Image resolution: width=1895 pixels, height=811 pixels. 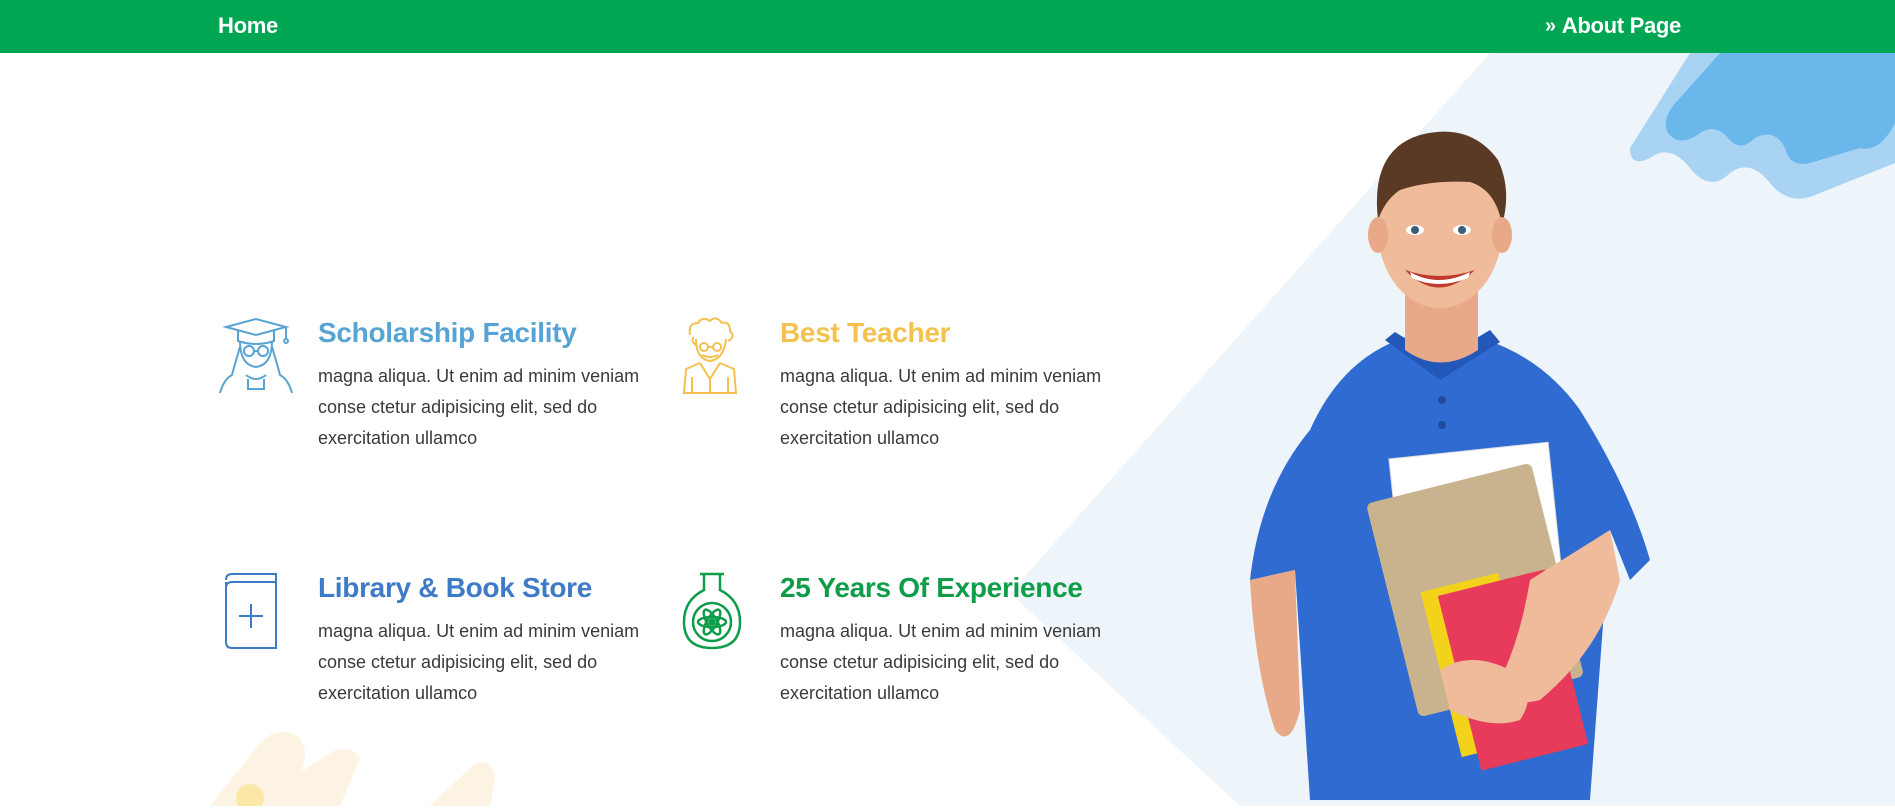 What do you see at coordinates (865, 332) in the screenshot?
I see `feature-title: Best Teacher` at bounding box center [865, 332].